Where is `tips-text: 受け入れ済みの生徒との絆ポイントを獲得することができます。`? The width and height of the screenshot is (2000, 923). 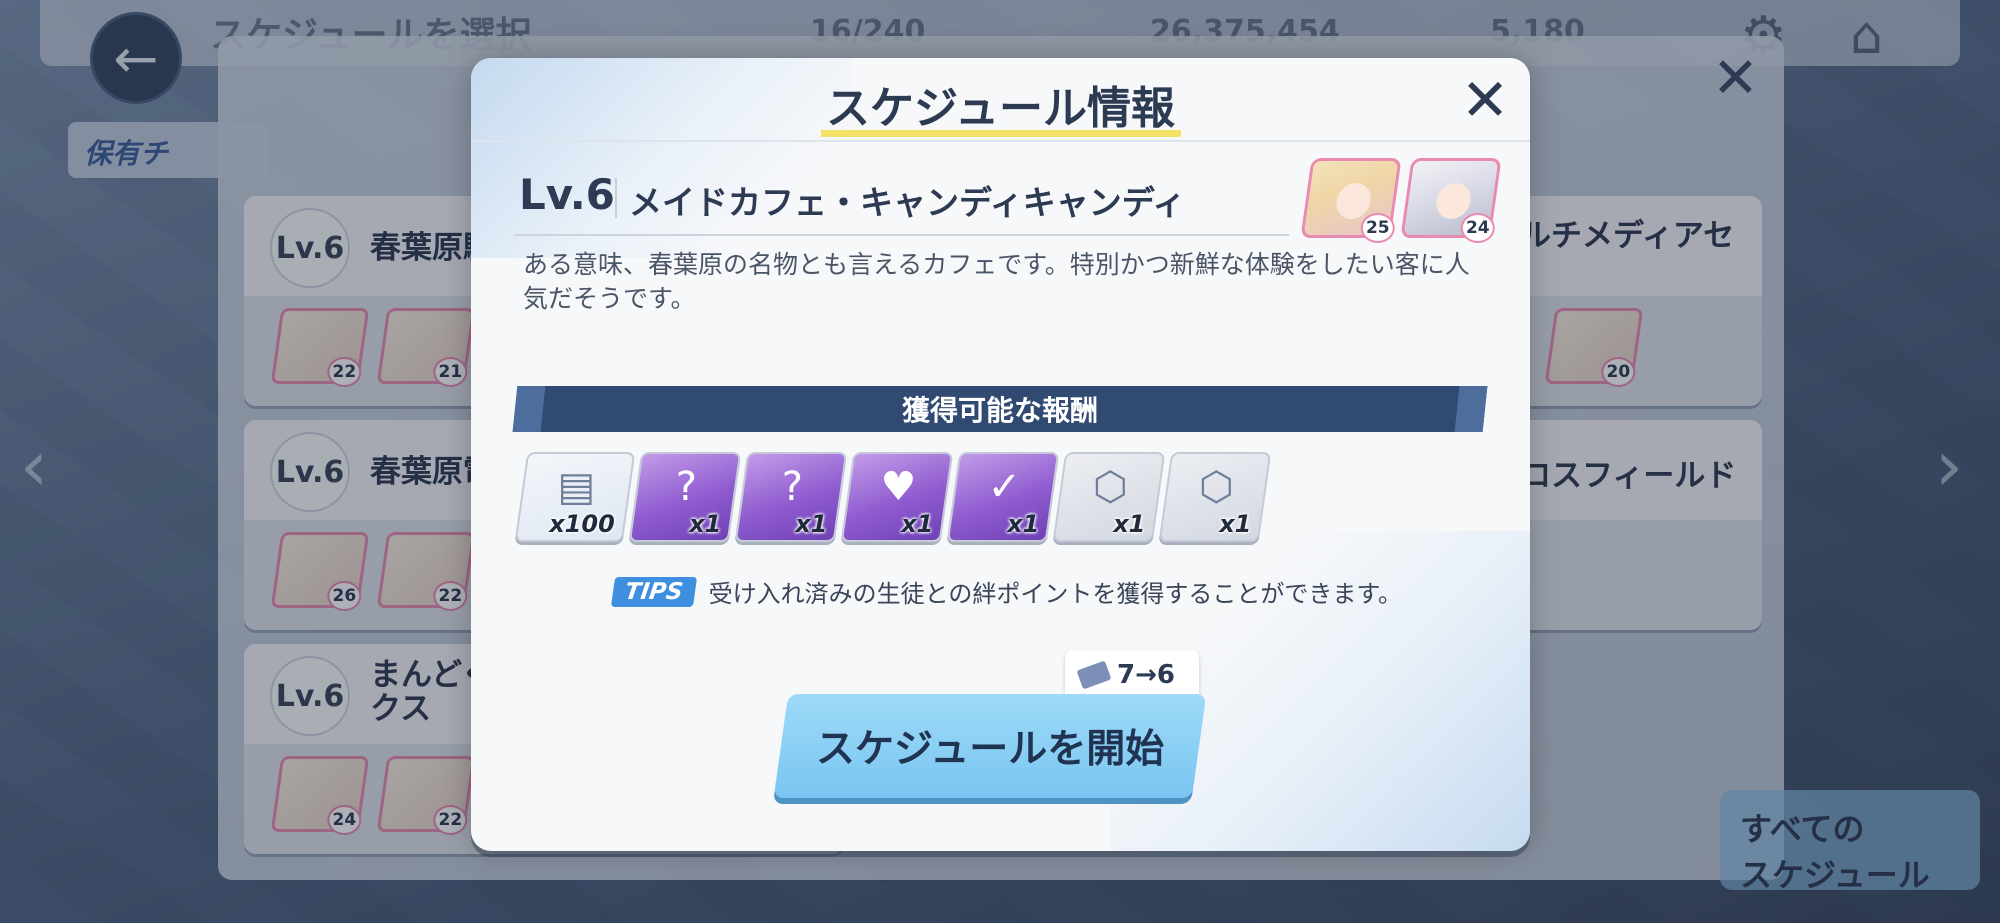
tips-text: 受け入れ済みの生徒との絆ポイントを獲得することができます。 is located at coordinates (1055, 594).